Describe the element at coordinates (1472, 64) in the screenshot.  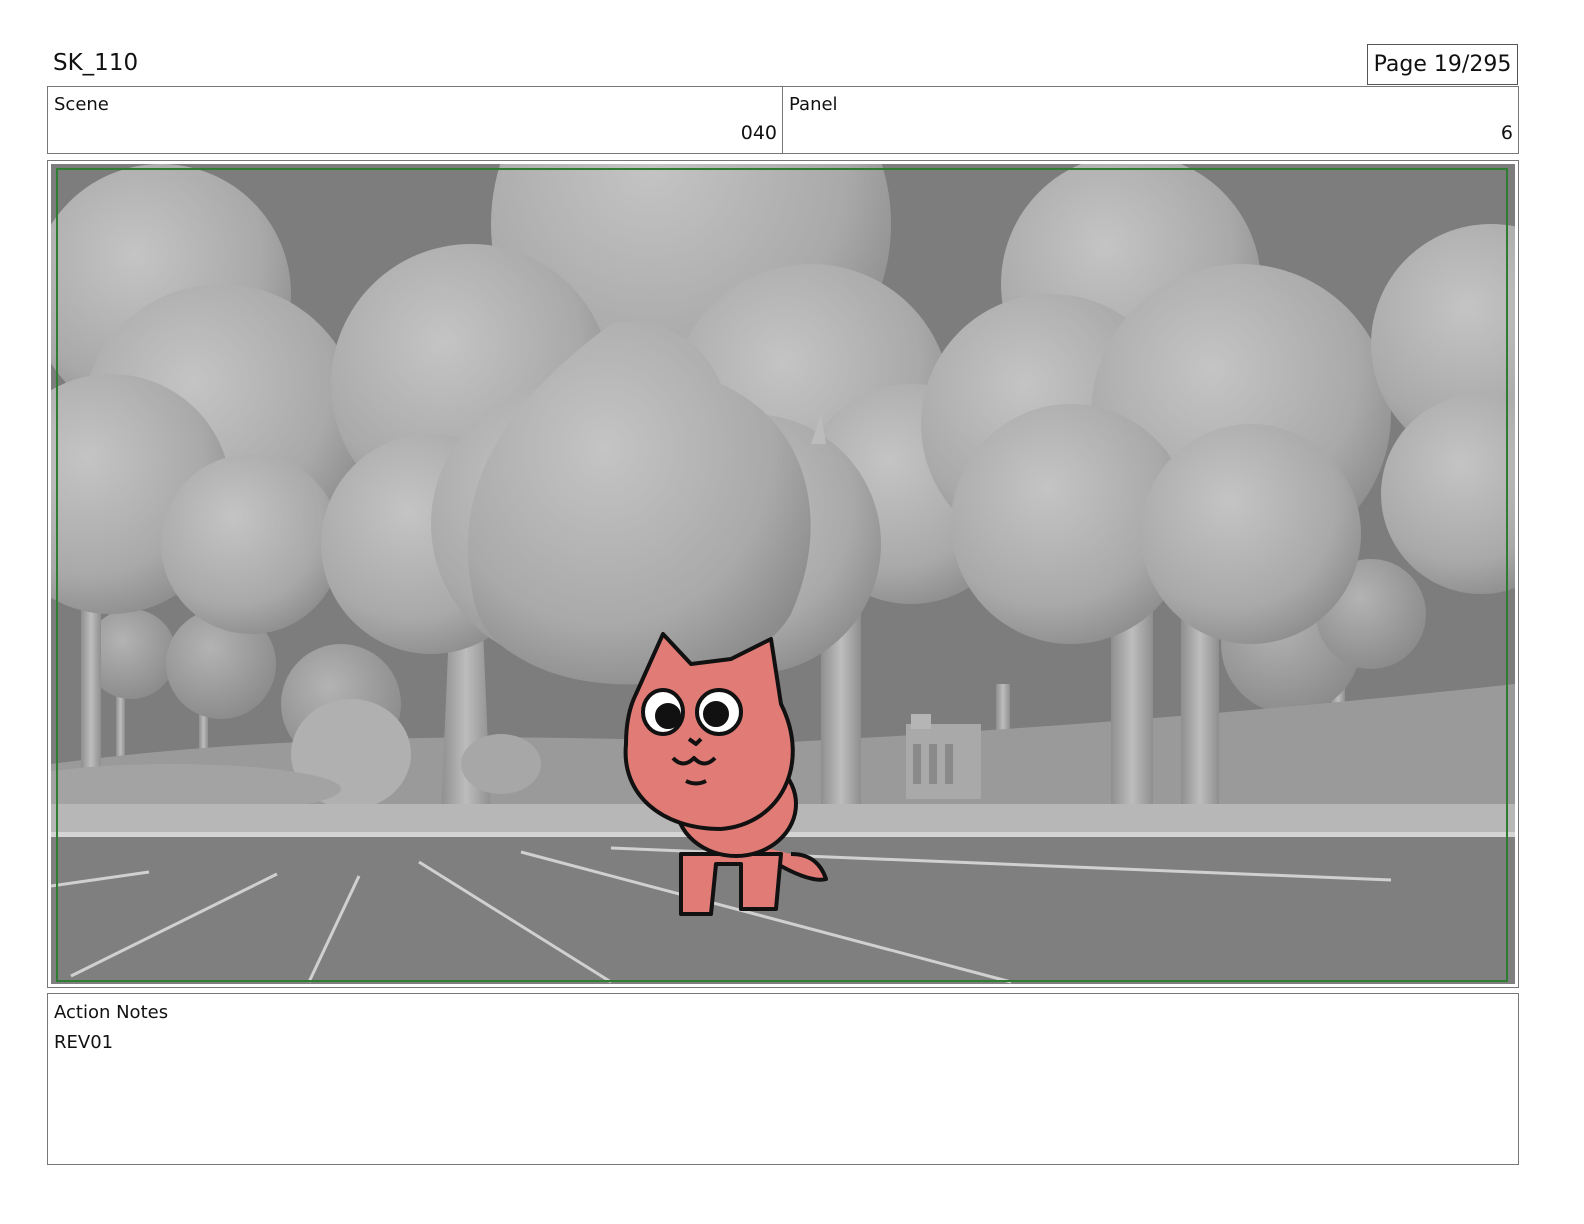
I see `page-number: 19/295` at that location.